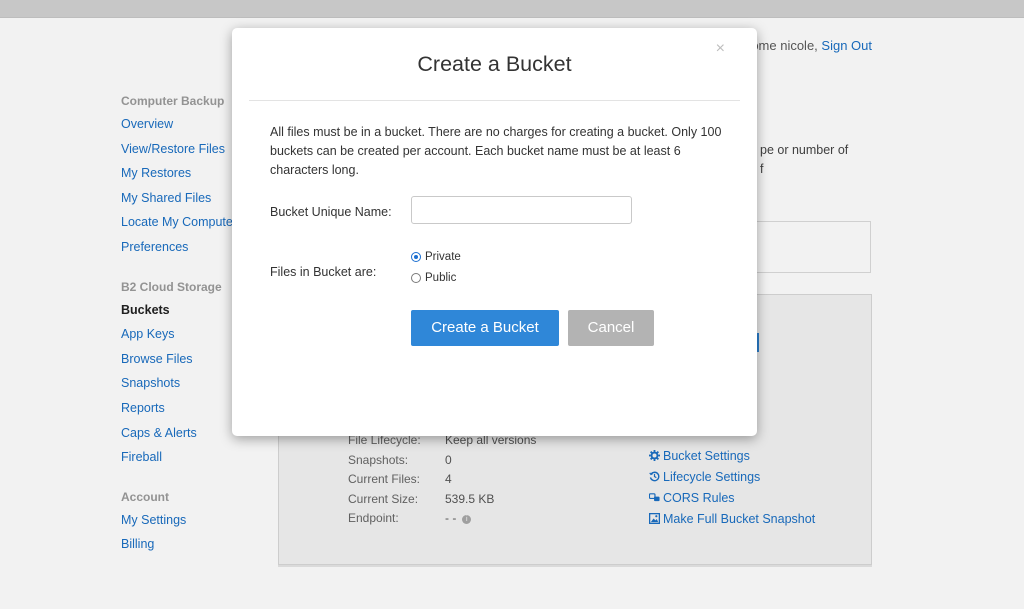 This screenshot has width=1024, height=609. I want to click on dialog-title: Create a Bucket, so click(494, 64).